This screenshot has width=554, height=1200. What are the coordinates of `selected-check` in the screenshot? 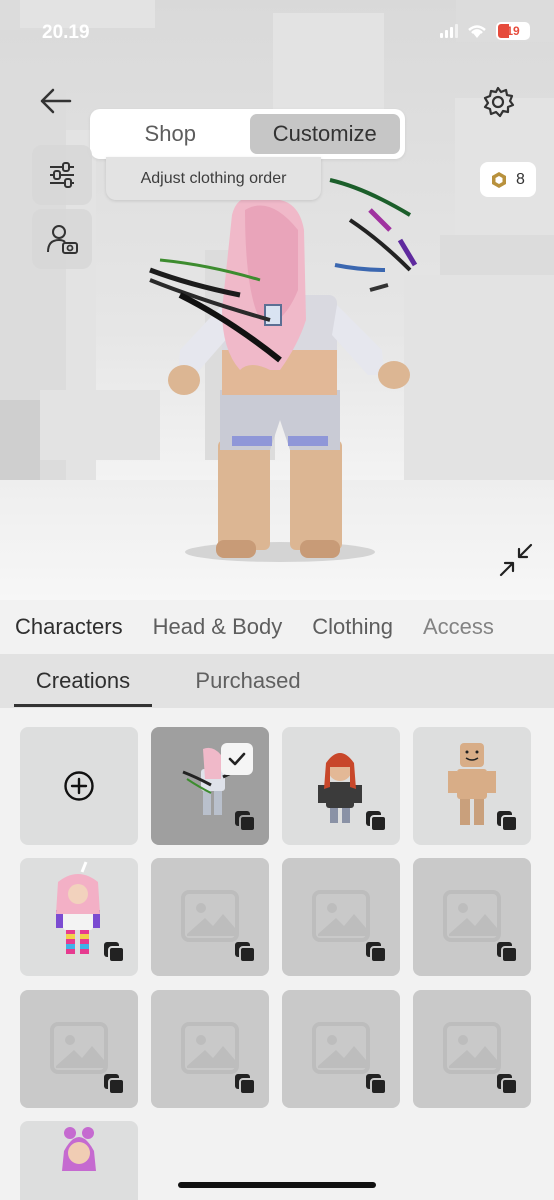 It's located at (237, 759).